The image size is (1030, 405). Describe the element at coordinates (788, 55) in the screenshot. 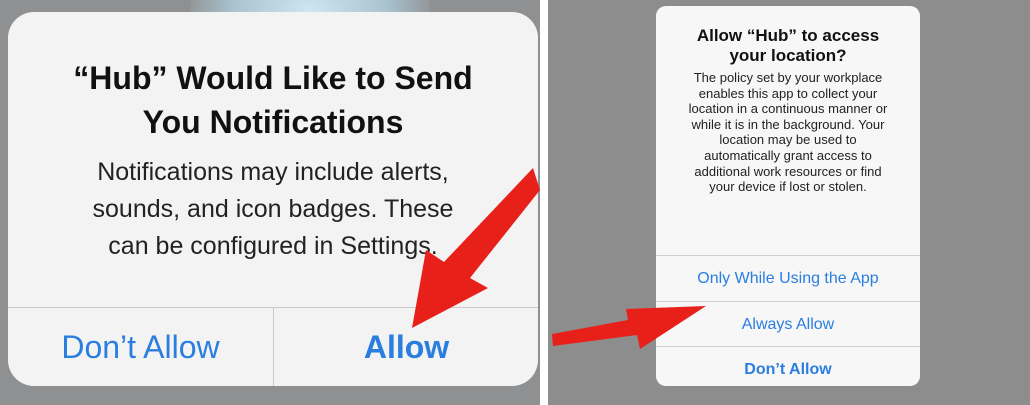

I see `alert-title-line: your location?` at that location.